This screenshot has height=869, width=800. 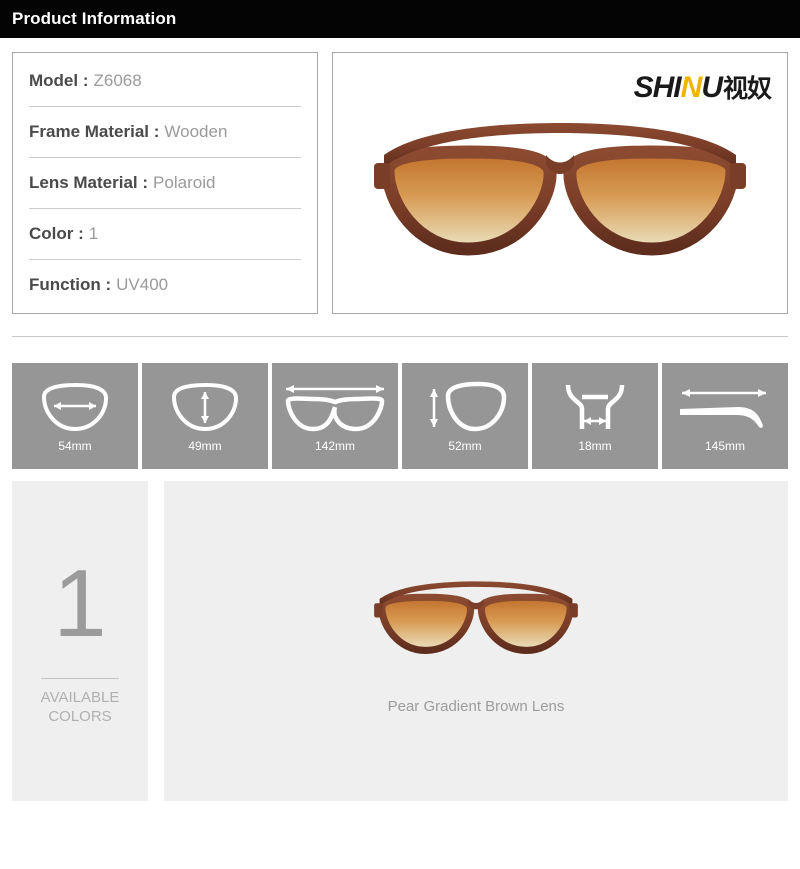 I want to click on measurement-label: 49mm, so click(x=205, y=446).